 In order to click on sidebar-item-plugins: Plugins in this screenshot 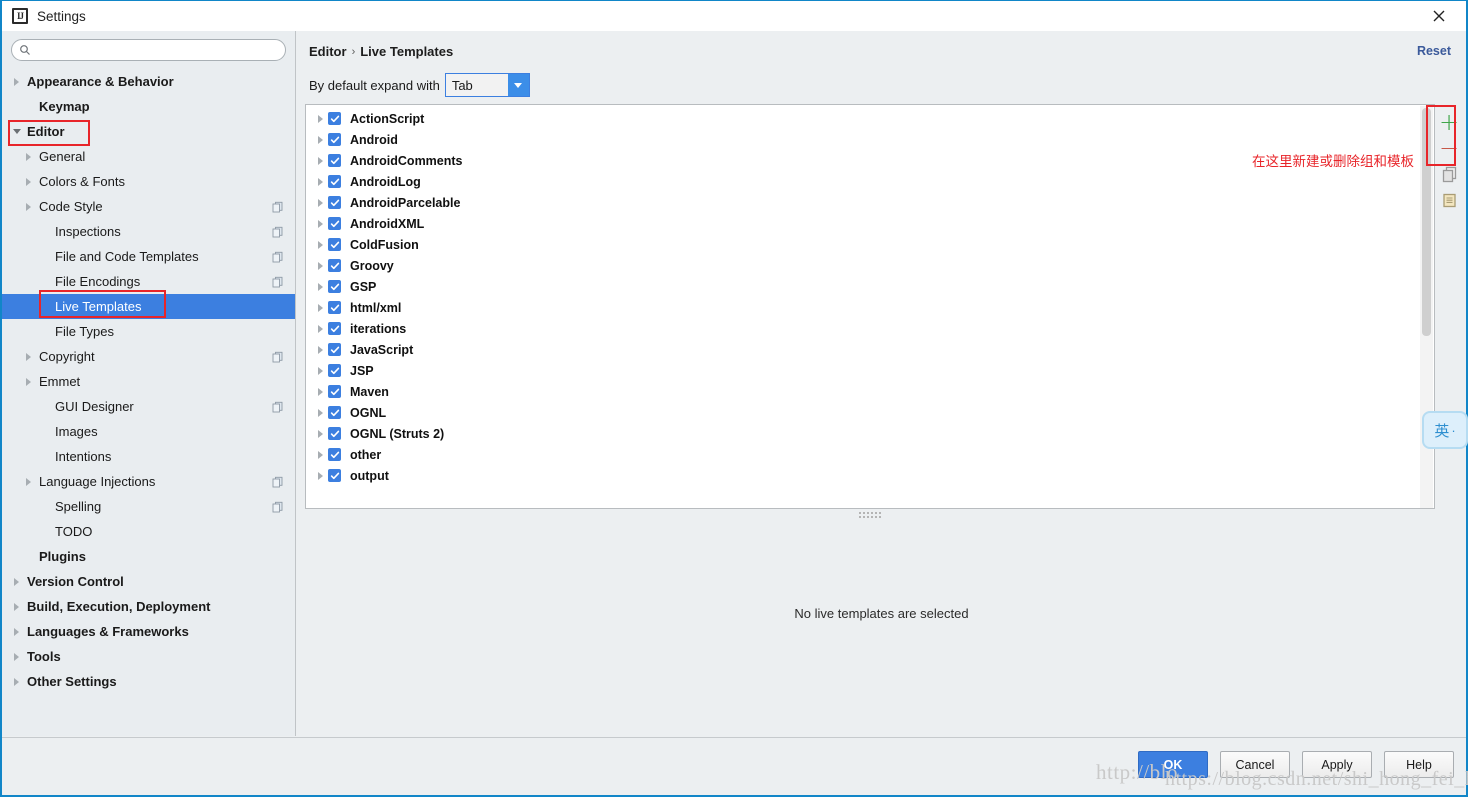, I will do `click(148, 556)`.